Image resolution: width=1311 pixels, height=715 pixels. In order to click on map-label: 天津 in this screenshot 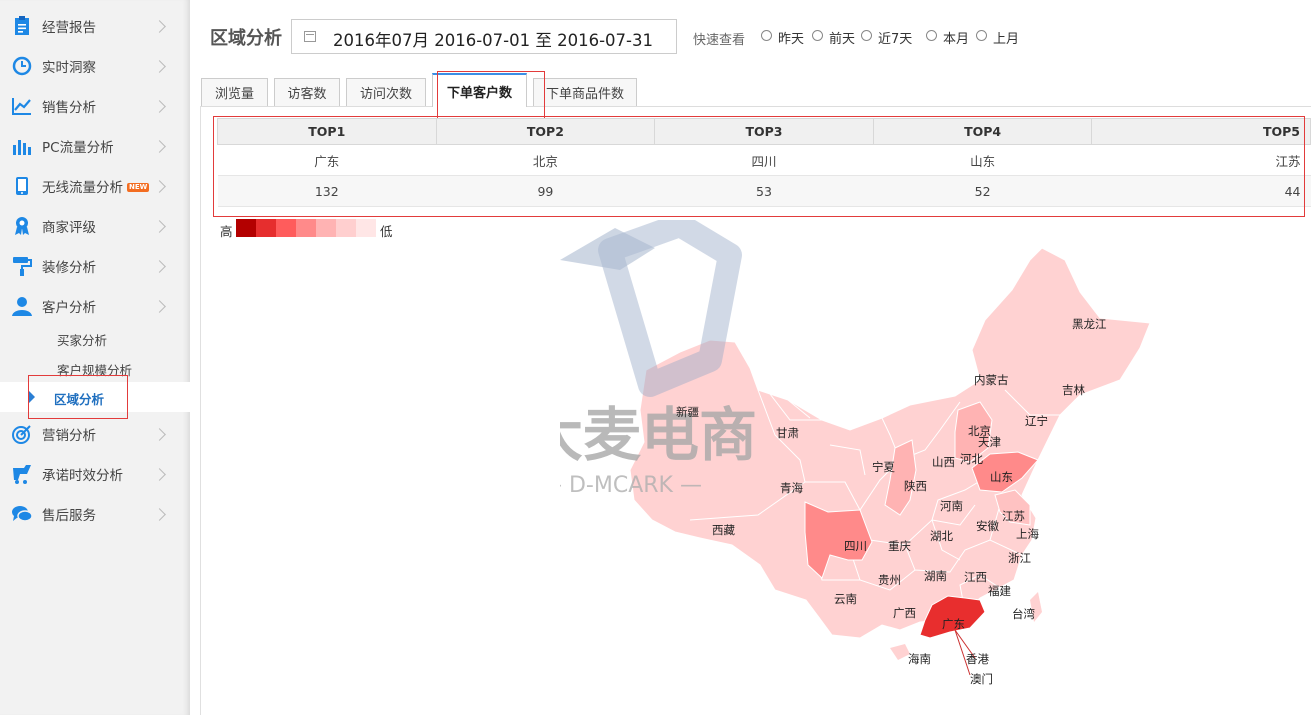, I will do `click(989, 442)`.